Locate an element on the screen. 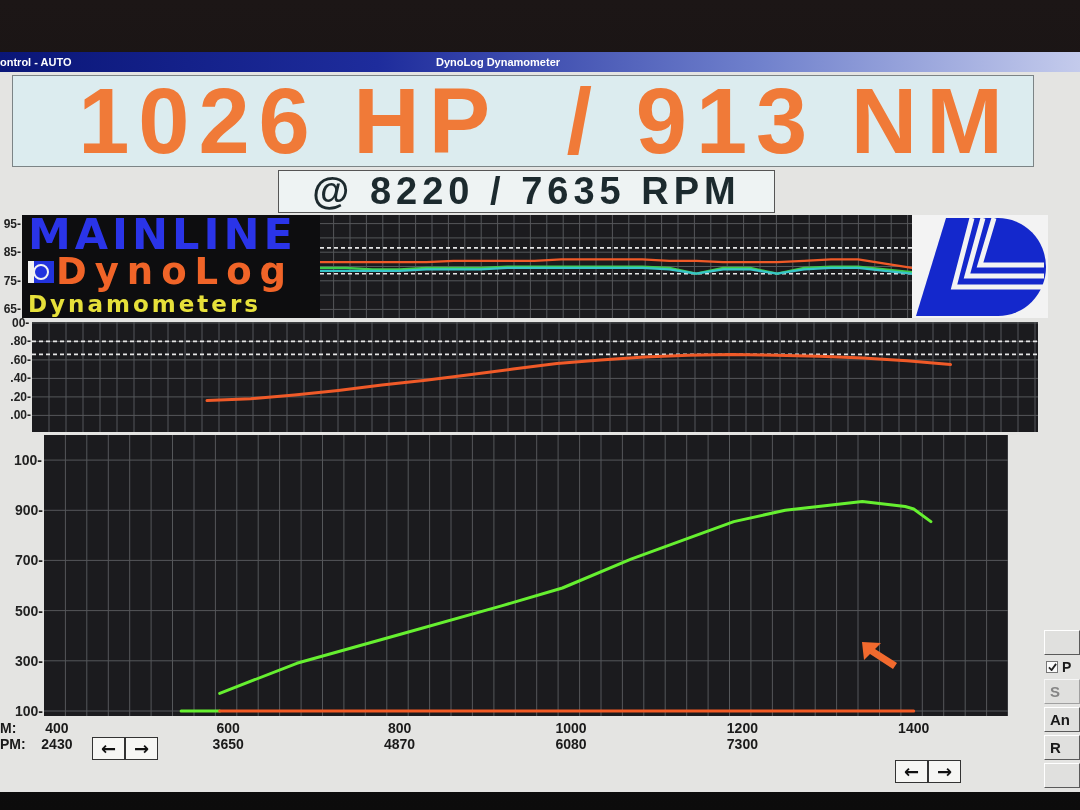 This screenshot has height=810, width=1080. axis-tick-label: 00- is located at coordinates (21, 323).